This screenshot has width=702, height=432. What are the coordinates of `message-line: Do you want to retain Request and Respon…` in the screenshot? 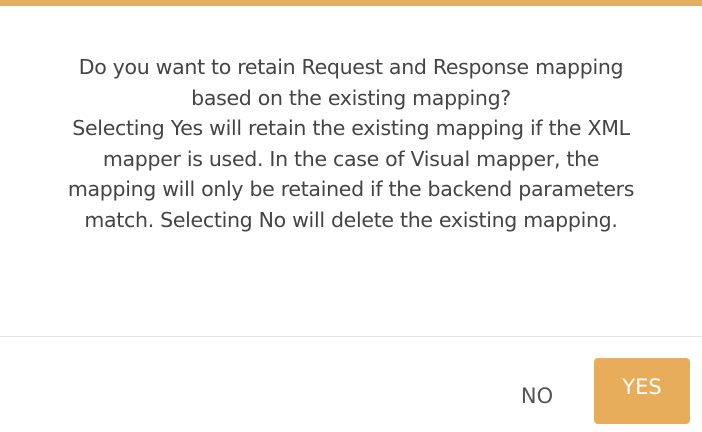 It's located at (351, 67).